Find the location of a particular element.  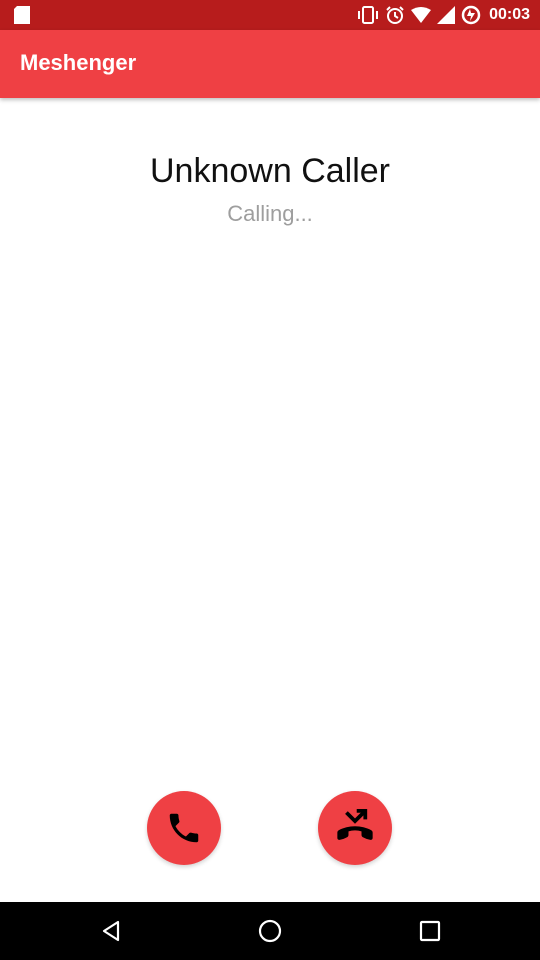

data-saver-icon is located at coordinates (471, 15).